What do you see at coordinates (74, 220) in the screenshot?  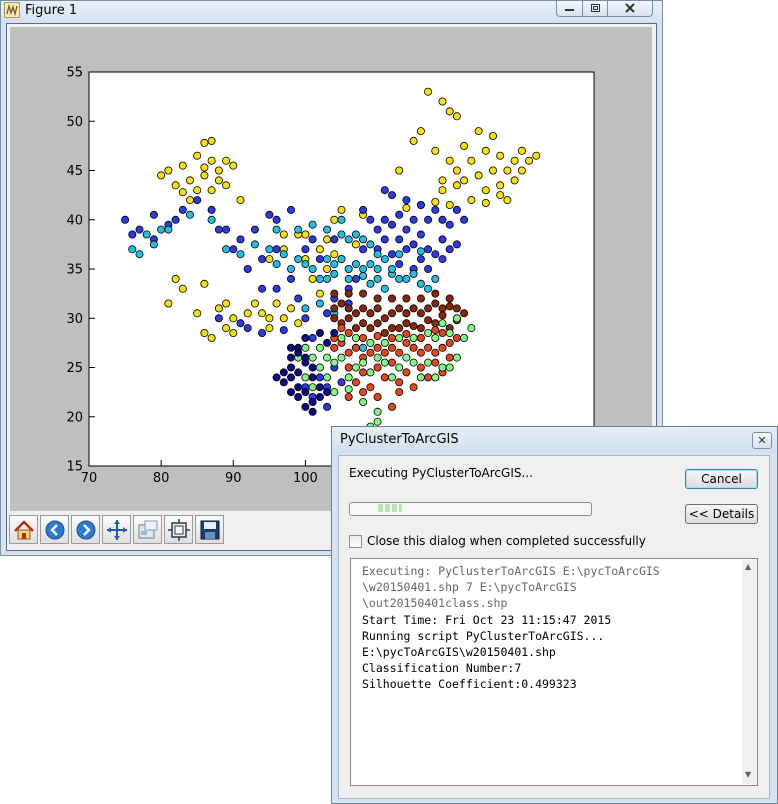 I see `y-tick-label: 40` at bounding box center [74, 220].